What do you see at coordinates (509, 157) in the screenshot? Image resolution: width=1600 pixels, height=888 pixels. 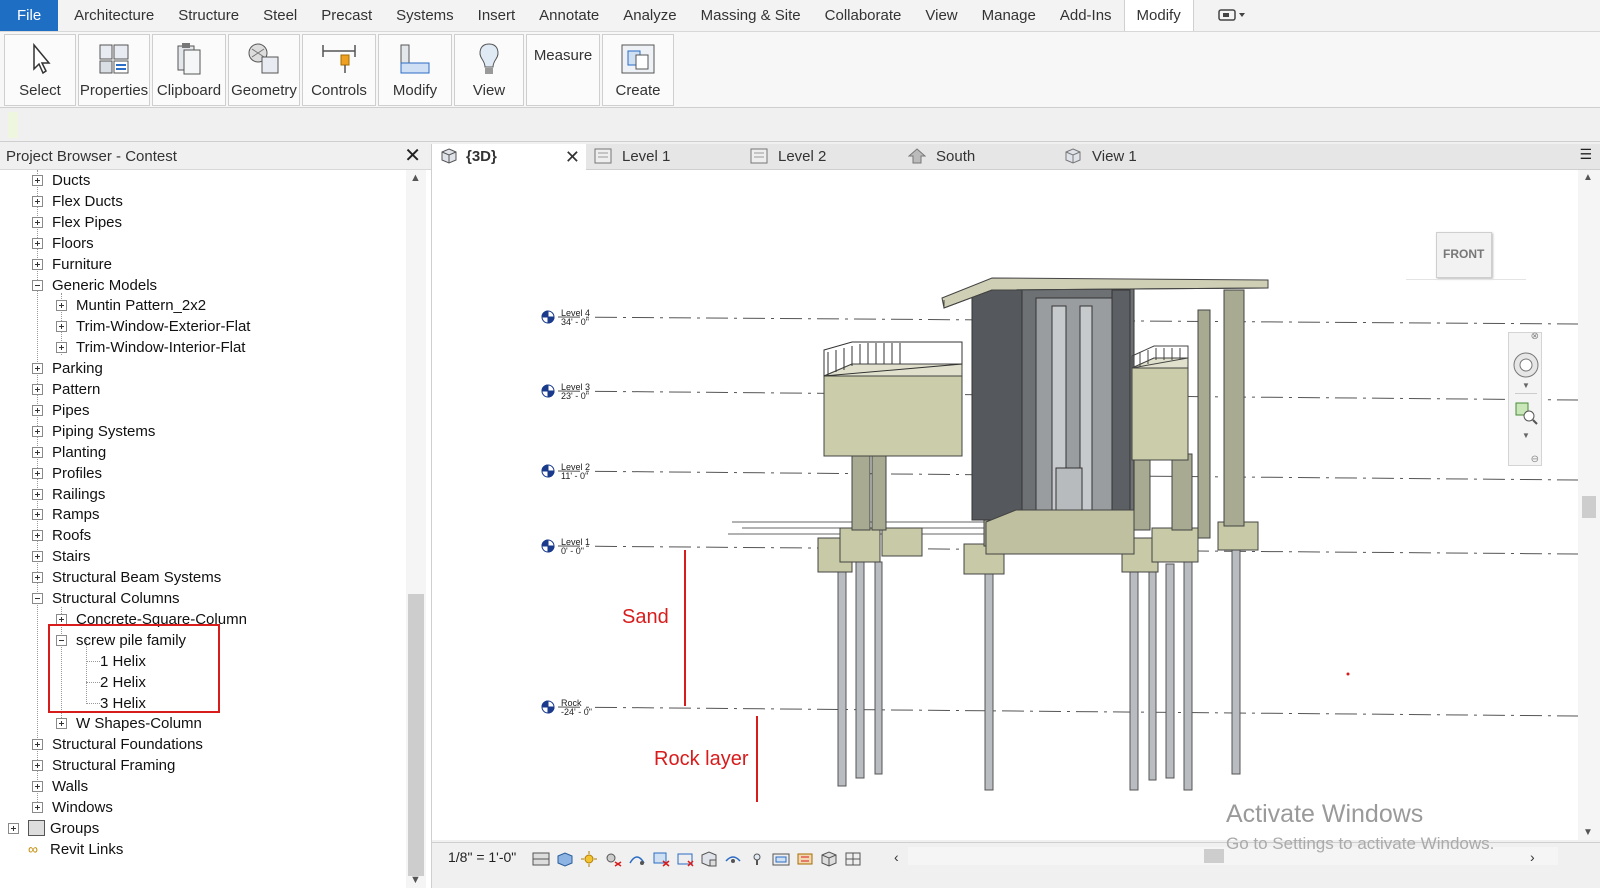 I see `tab-3d: {3D} ✕` at bounding box center [509, 157].